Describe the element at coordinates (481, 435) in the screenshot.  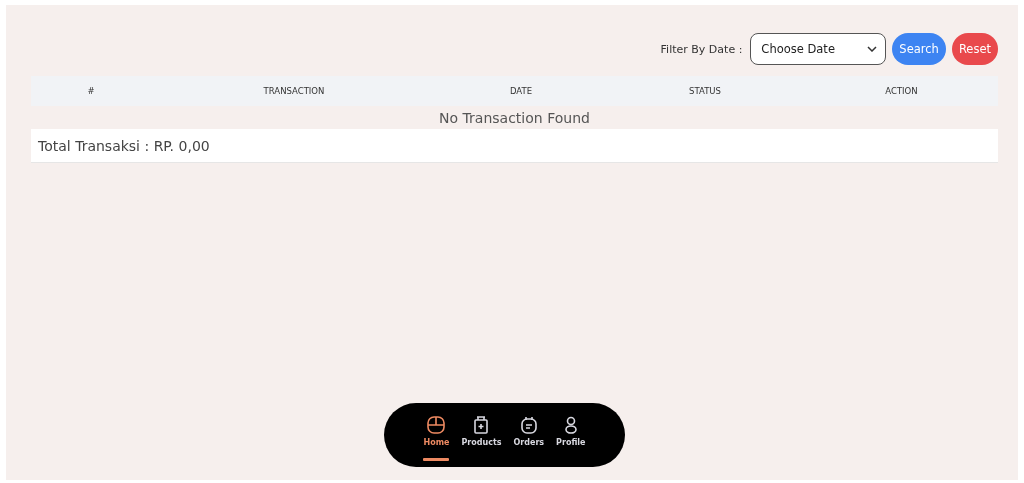
I see `nav-item: Products` at that location.